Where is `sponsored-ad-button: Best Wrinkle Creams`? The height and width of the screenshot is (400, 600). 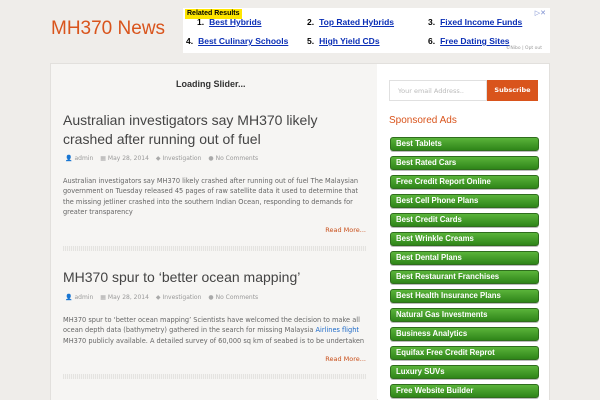
sponsored-ad-button: Best Wrinkle Creams is located at coordinates (464, 239).